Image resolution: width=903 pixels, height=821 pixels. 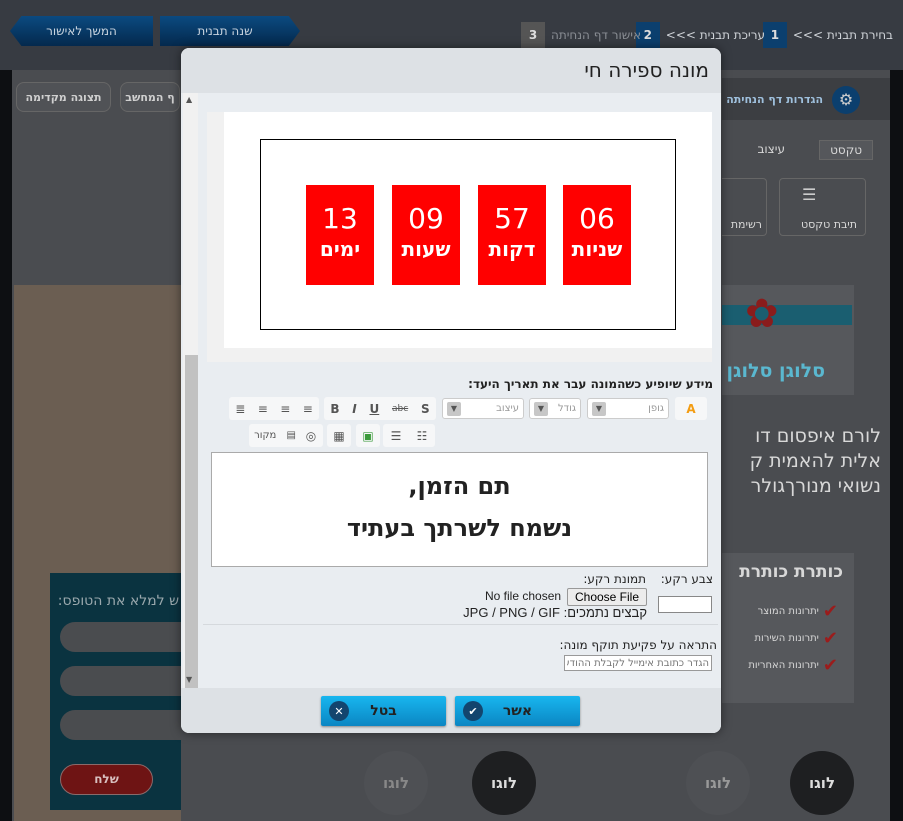 I want to click on counter-unit: ימים, so click(x=340, y=249).